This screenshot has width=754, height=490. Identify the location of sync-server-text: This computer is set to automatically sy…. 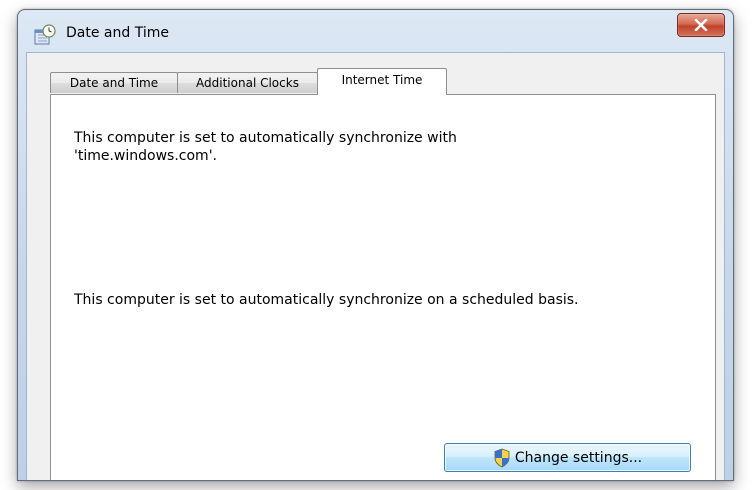
(265, 147).